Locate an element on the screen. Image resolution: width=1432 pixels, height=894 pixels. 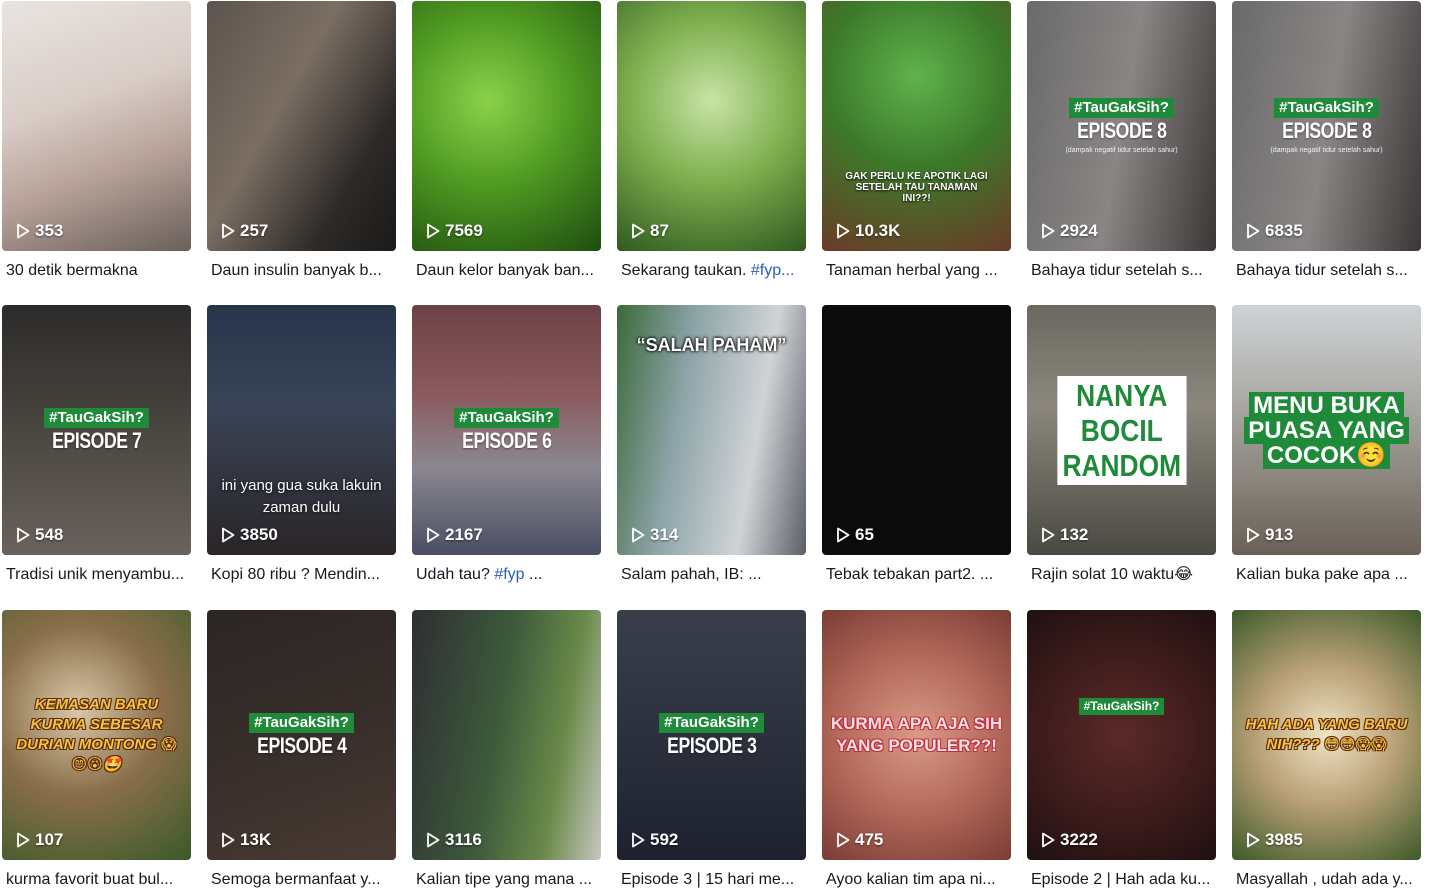
video-title: Rajin solat 10 waktu😂 is located at coordinates (1121, 575).